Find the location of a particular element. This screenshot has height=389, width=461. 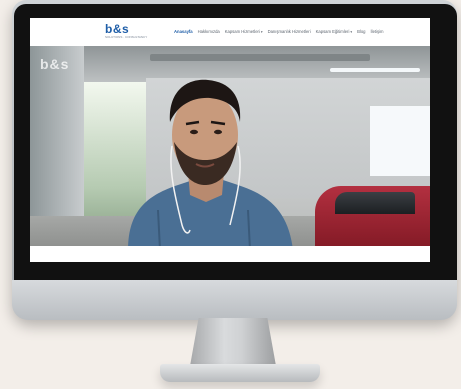

logo-text: b&s is located at coordinates (117, 29).